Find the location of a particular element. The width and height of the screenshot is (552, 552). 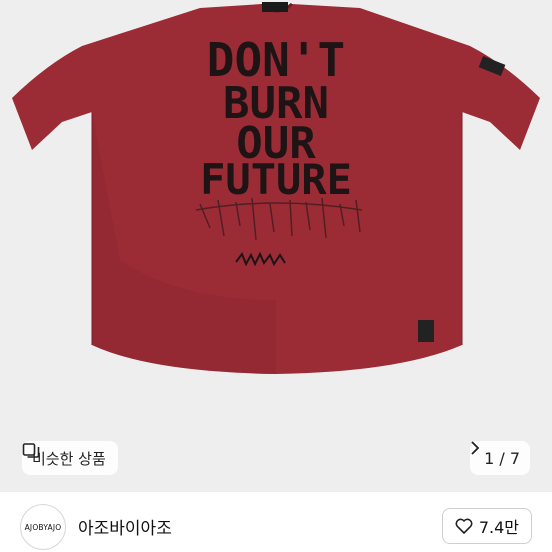

like-button: 7.4만 is located at coordinates (486, 526).